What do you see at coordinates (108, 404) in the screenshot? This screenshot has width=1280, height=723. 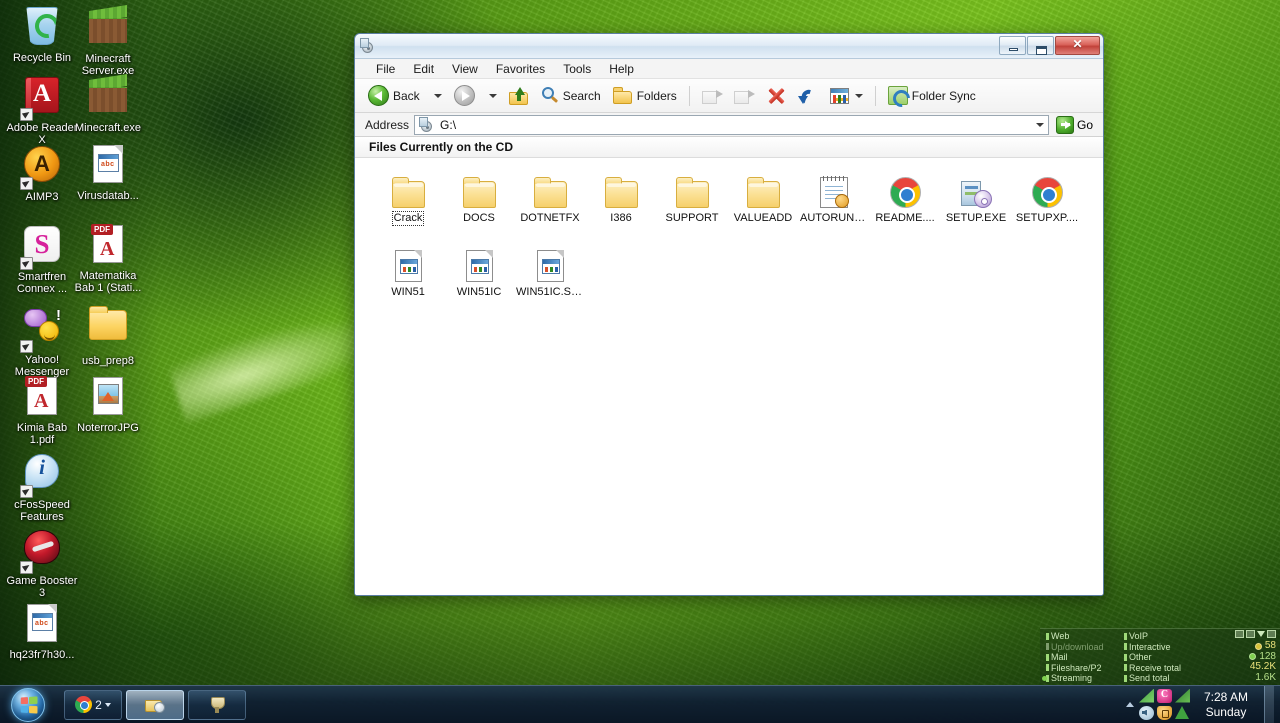 I see `desktop-icon-noterrorjpg: NoterrorJPG` at bounding box center [108, 404].